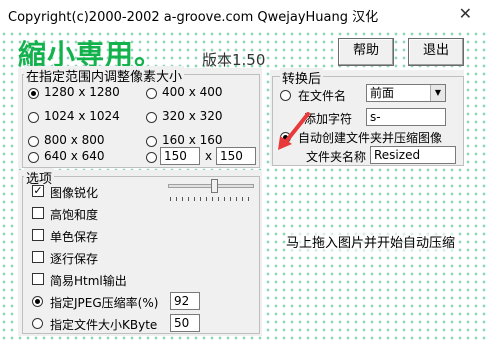 Image resolution: width=486 pixels, height=342 pixels. I want to click on jpeg-quality-radio, so click(37, 301).